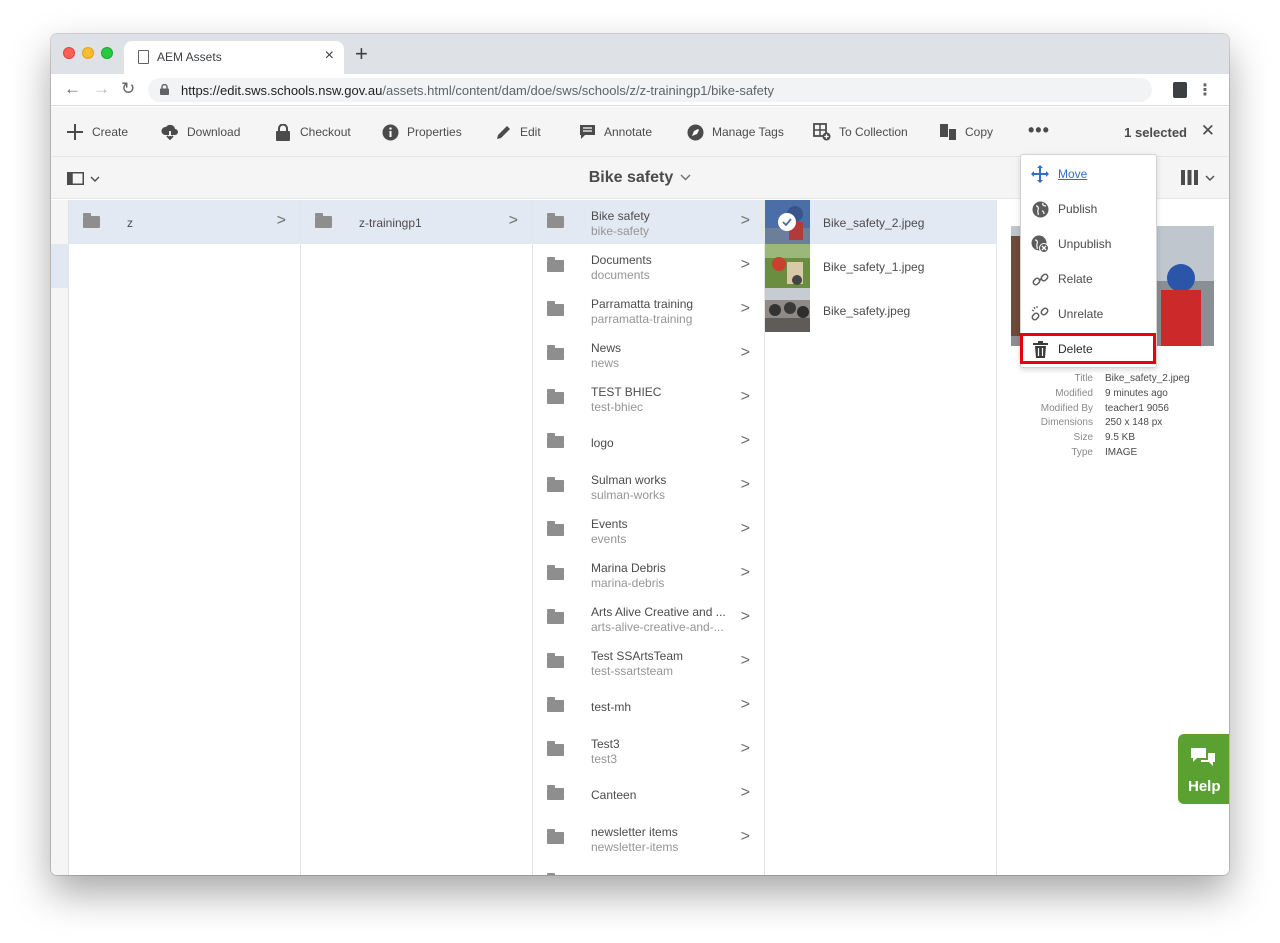  Describe the element at coordinates (1120, 438) in the screenshot. I see `metadata-value: 9.5 KB` at that location.